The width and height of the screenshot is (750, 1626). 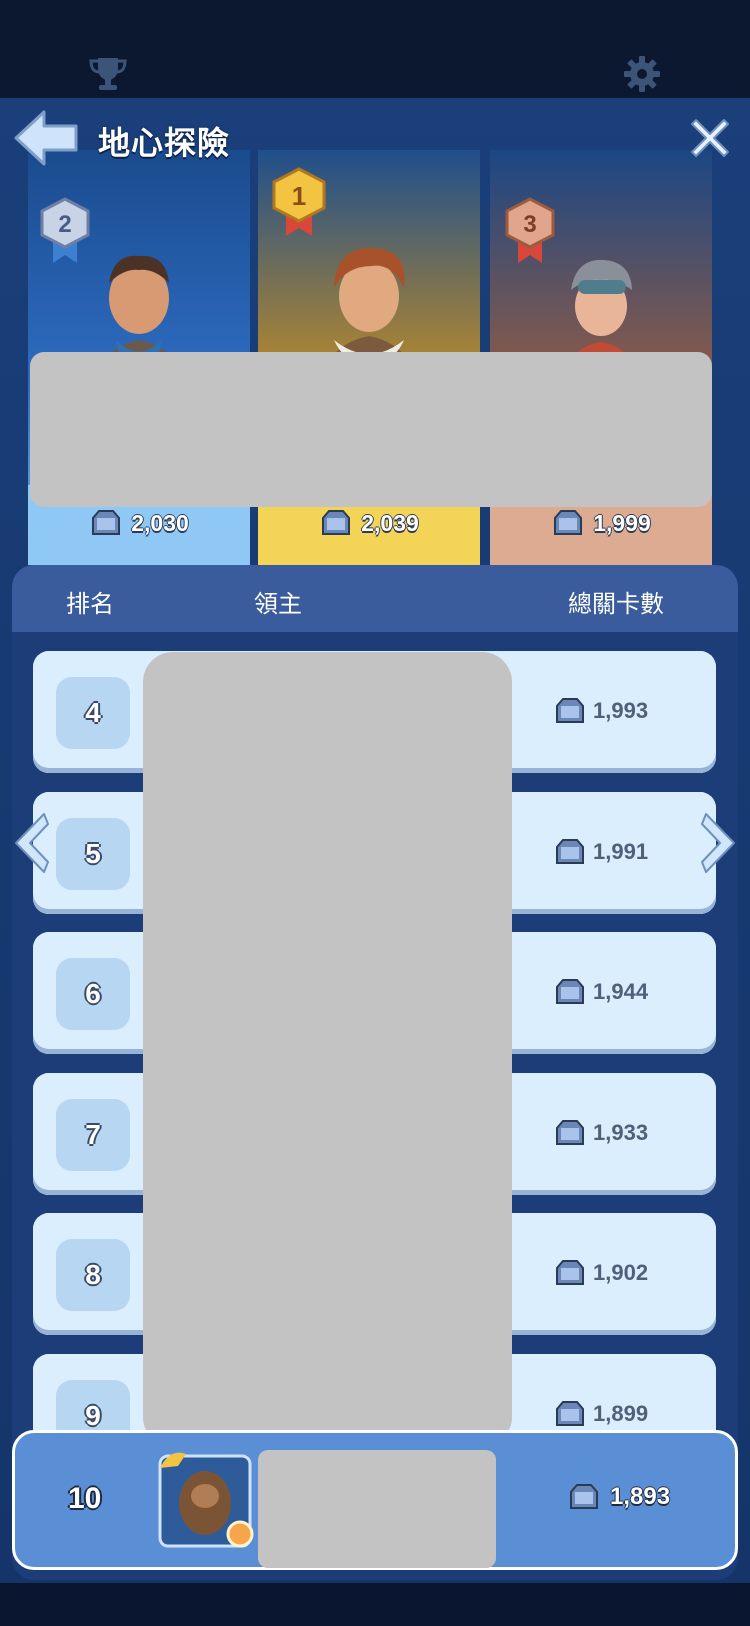 I want to click on row-score: 1,899, so click(x=600, y=1414).